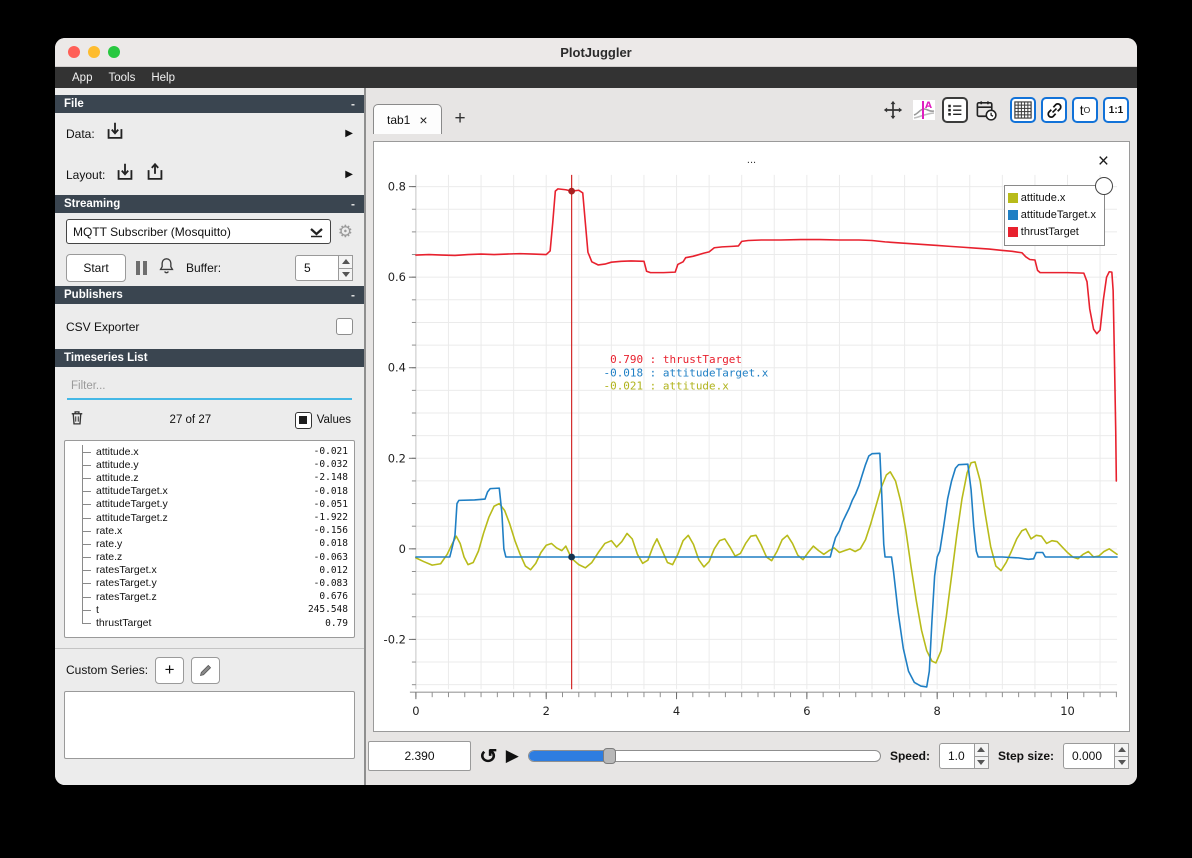 The image size is (1192, 858). What do you see at coordinates (1088, 756) in the screenshot?
I see `step-size-input` at bounding box center [1088, 756].